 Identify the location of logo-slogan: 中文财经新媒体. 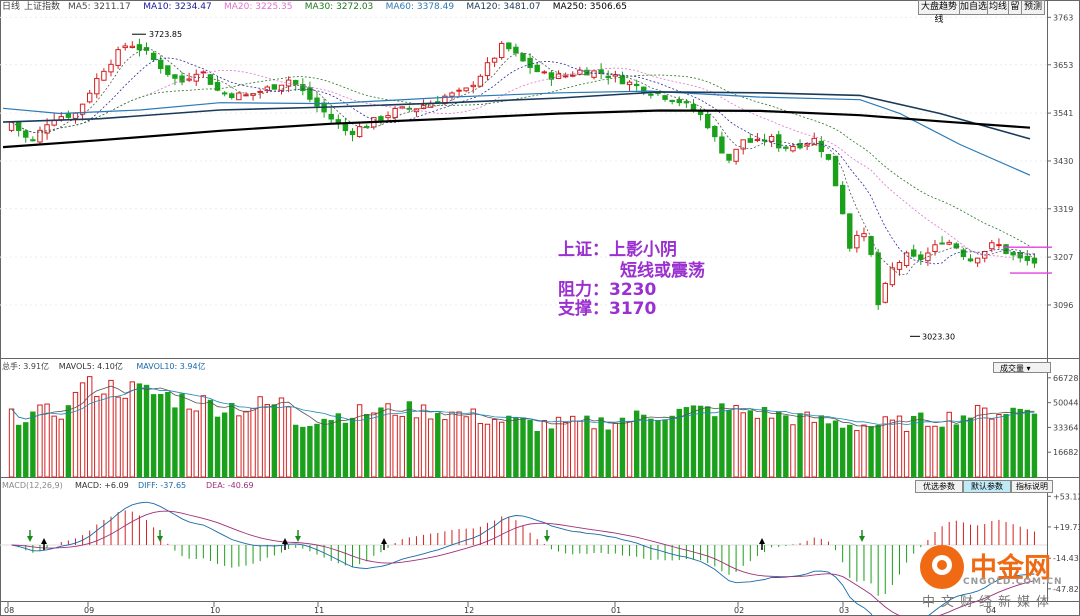
(989, 602).